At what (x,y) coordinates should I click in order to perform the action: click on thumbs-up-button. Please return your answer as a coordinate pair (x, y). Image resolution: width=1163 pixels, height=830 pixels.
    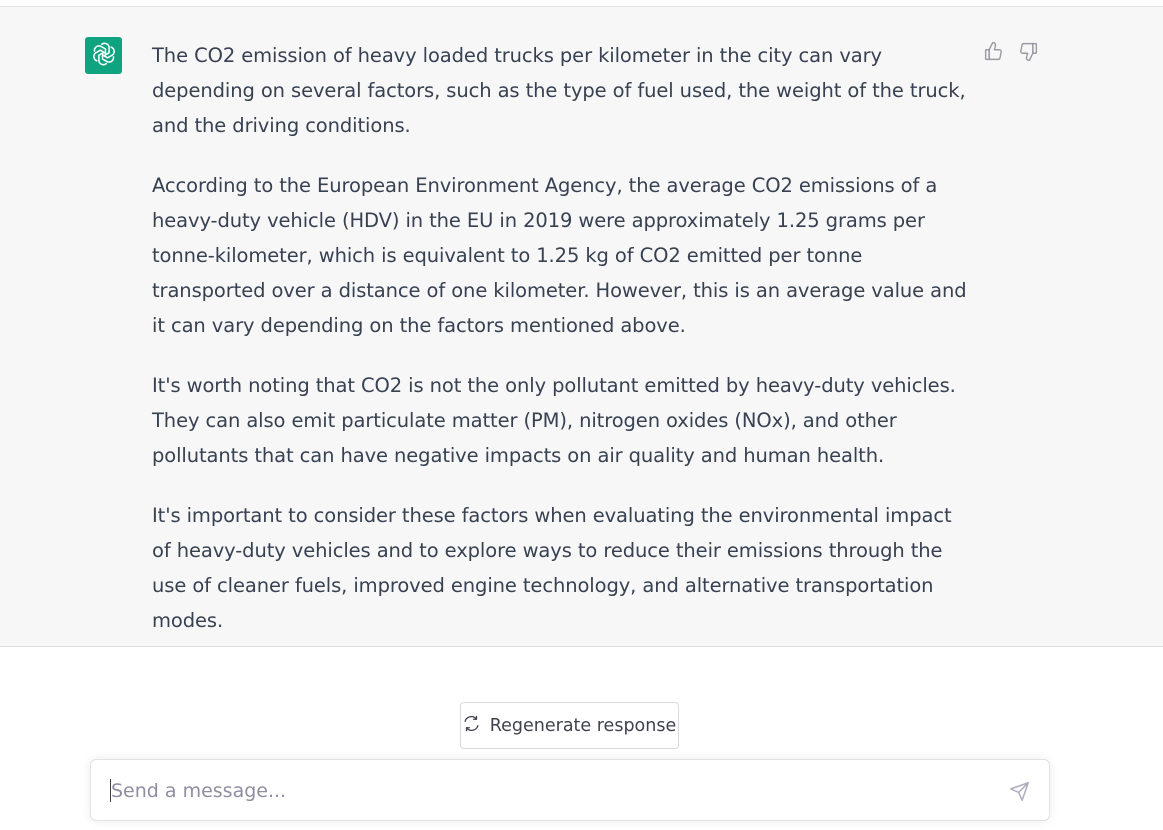
    Looking at the image, I should click on (993, 53).